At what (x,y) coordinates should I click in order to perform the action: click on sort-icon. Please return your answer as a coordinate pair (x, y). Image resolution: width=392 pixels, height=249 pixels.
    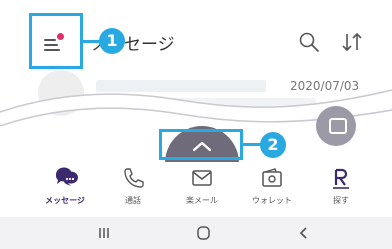
    Looking at the image, I should click on (352, 42).